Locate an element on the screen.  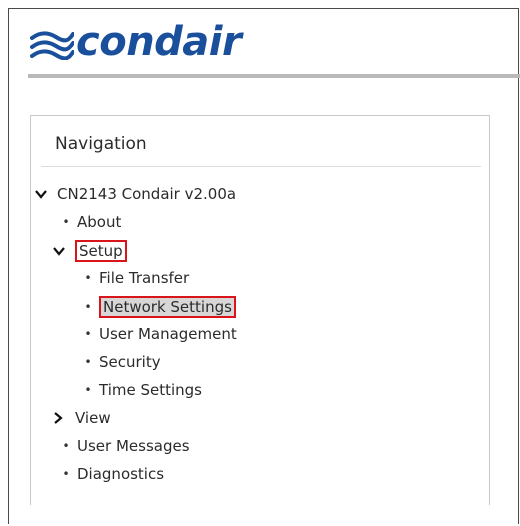
tree-item-user-messages: • User Messages is located at coordinates (125, 446).